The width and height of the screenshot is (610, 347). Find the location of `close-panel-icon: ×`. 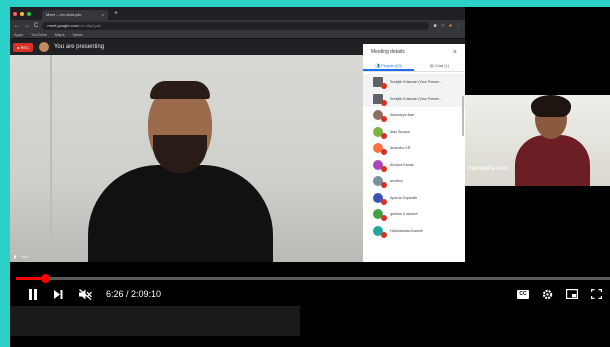

close-panel-icon: × is located at coordinates (455, 52).